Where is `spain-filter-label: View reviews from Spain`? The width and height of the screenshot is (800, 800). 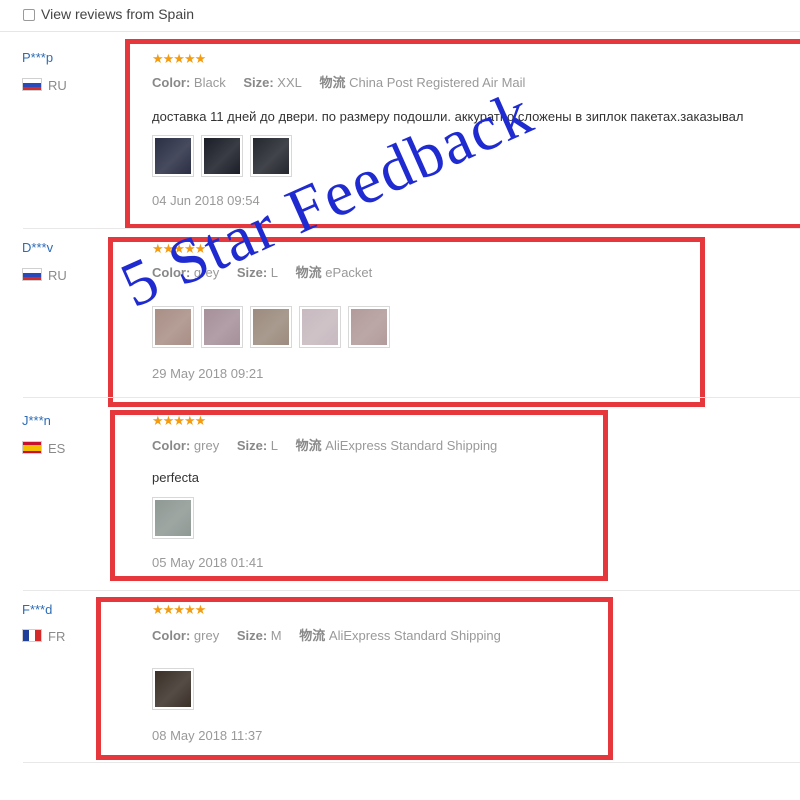
spain-filter-label: View reviews from Spain is located at coordinates (117, 14).